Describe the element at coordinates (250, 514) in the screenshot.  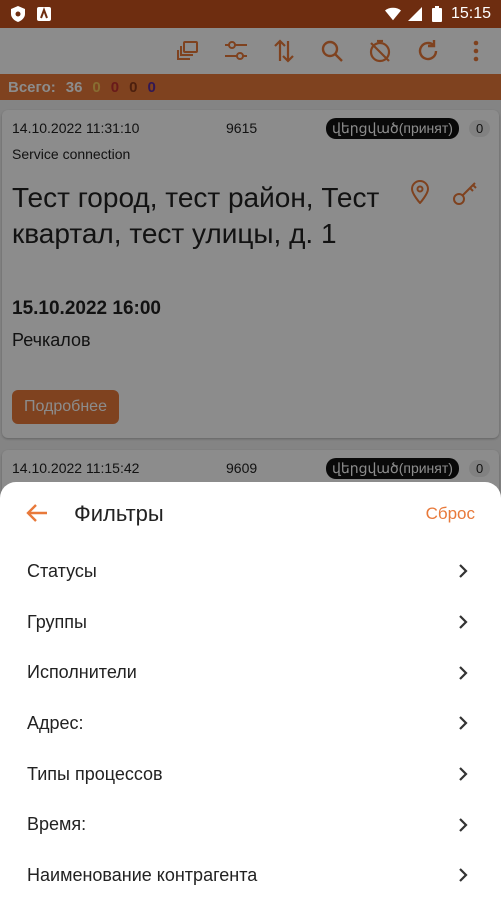
I see `sheet-header: Фильтры Сброс` at that location.